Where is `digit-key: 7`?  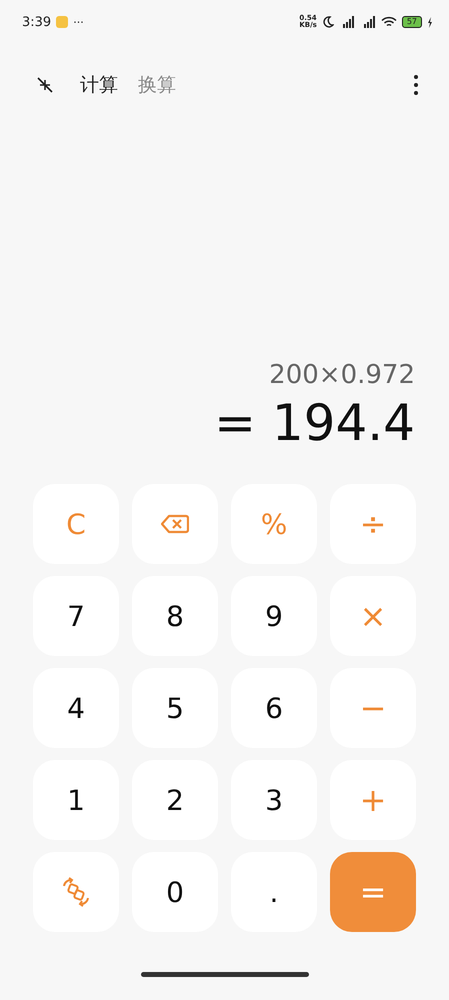 digit-key: 7 is located at coordinates (76, 616).